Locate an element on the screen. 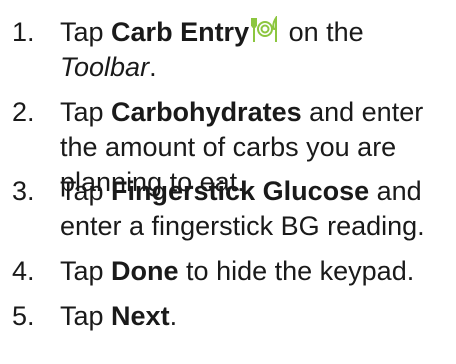  step-text-tail: and is located at coordinates (395, 191).